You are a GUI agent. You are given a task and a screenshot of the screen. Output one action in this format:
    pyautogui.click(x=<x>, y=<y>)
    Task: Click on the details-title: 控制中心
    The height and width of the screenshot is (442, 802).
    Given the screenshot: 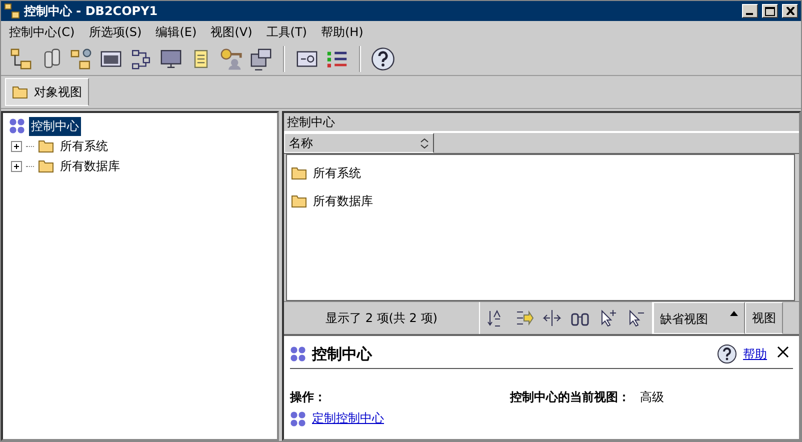 What is the action you would take?
    pyautogui.click(x=343, y=354)
    